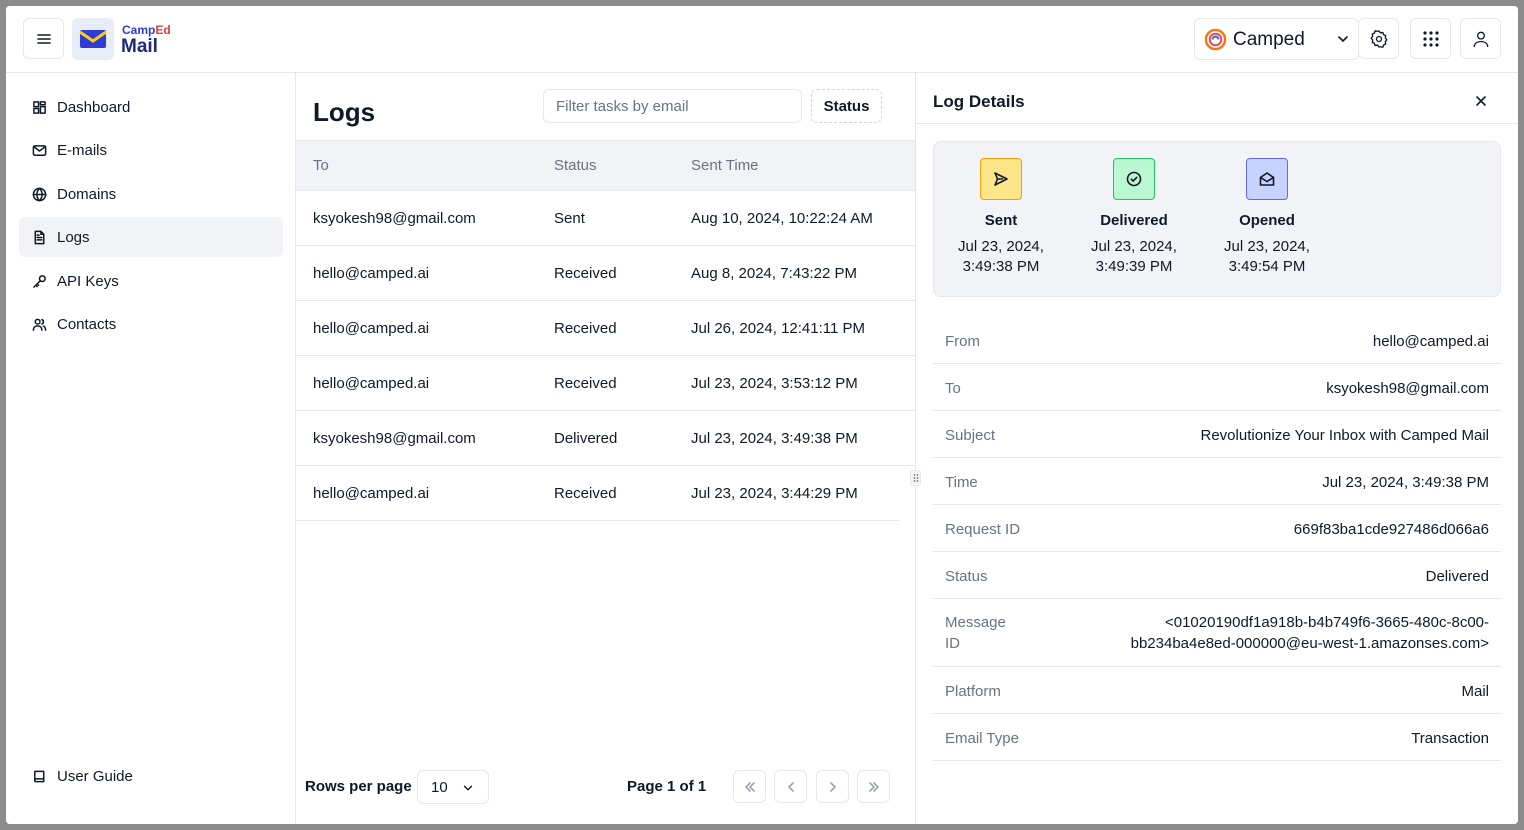  Describe the element at coordinates (371, 273) in the screenshot. I see `cell-to: hello@camped.ai` at that location.